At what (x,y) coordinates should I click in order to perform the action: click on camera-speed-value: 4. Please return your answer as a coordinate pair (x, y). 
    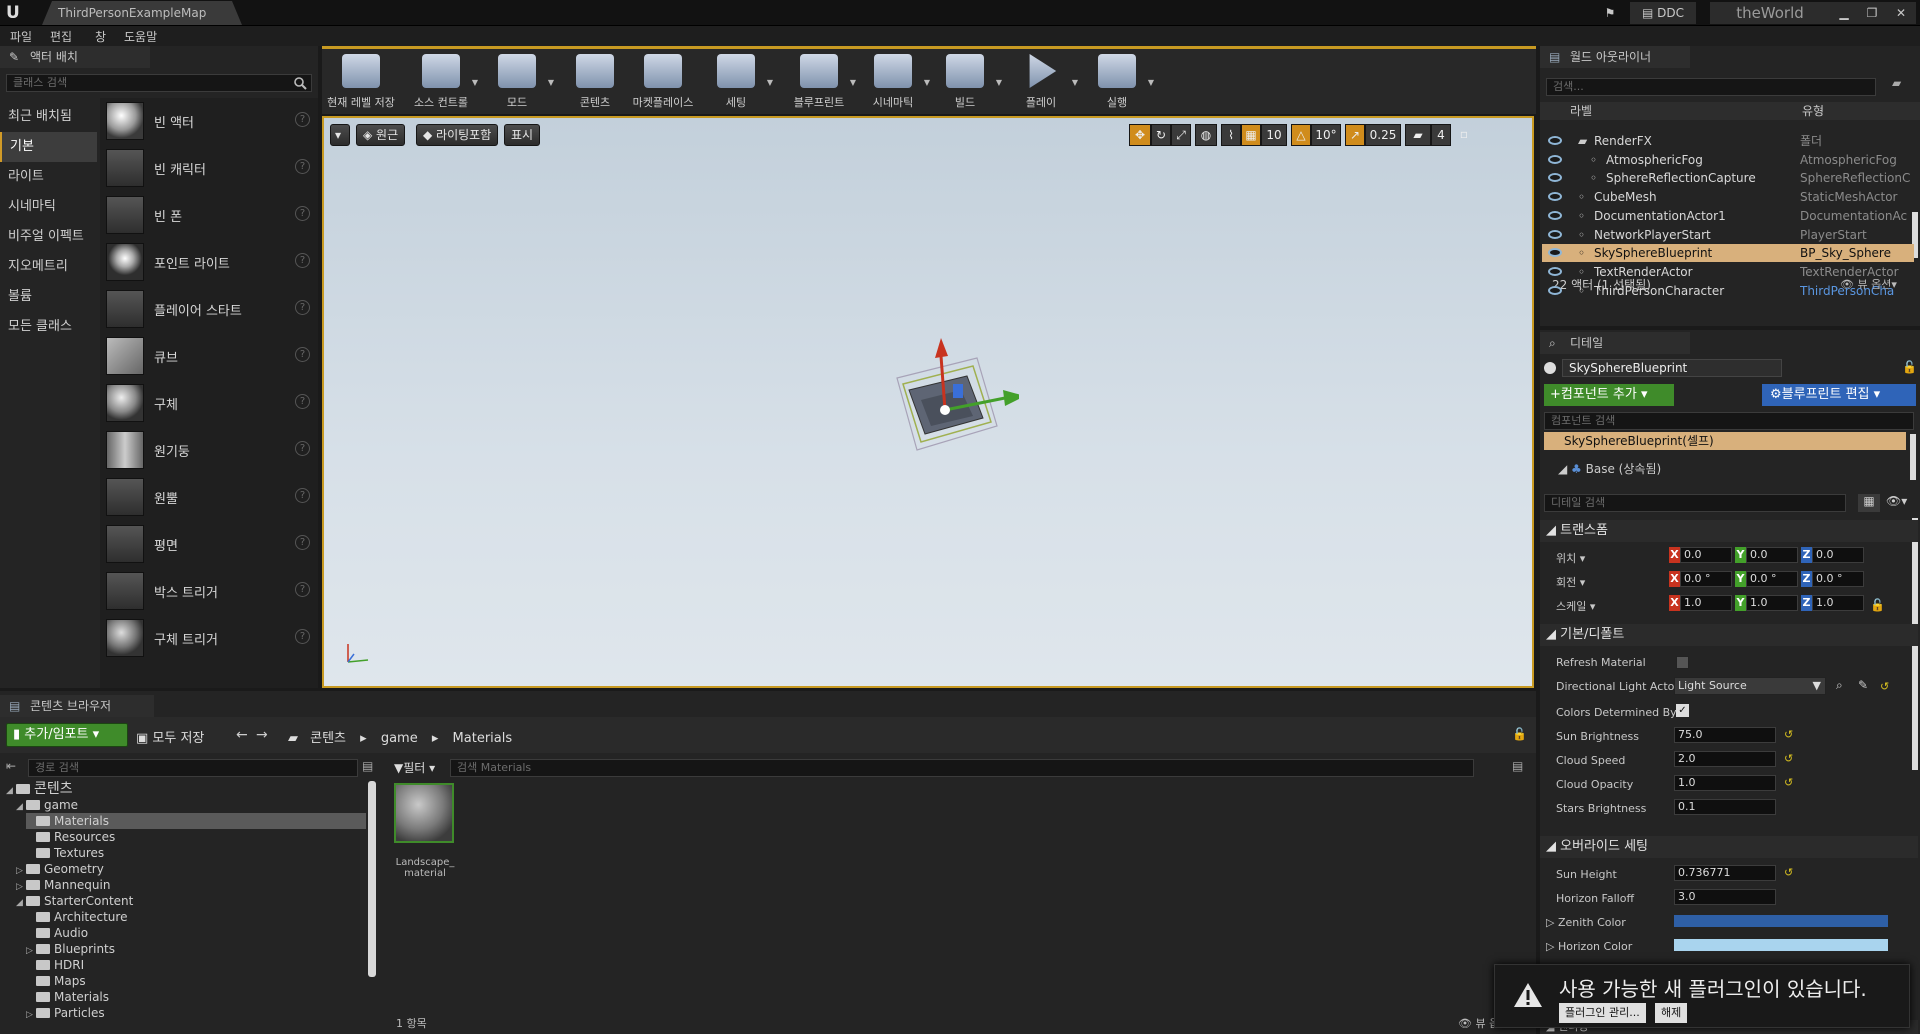
    Looking at the image, I should click on (1441, 135).